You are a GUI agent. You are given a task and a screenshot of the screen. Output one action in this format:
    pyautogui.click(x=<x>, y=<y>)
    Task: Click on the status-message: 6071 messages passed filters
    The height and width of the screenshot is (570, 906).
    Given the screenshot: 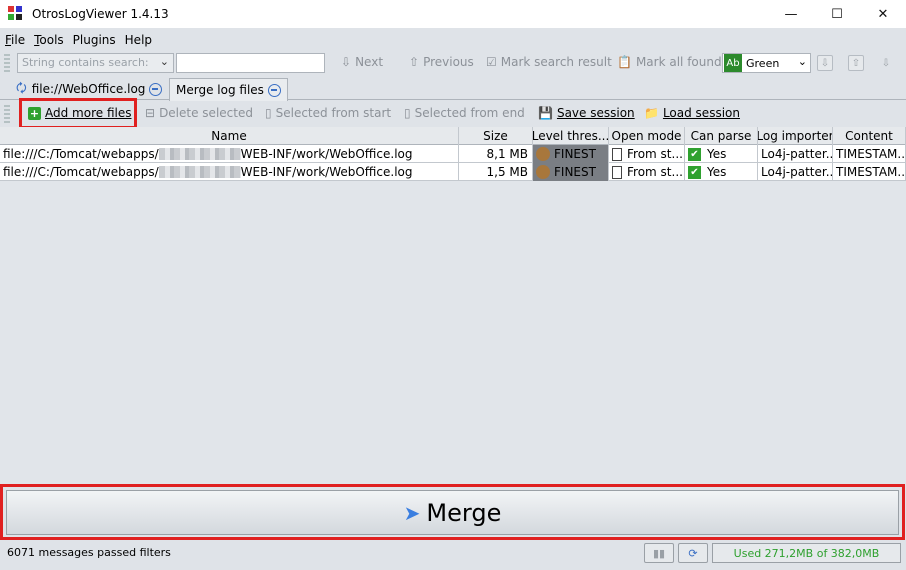 What is the action you would take?
    pyautogui.click(x=89, y=552)
    